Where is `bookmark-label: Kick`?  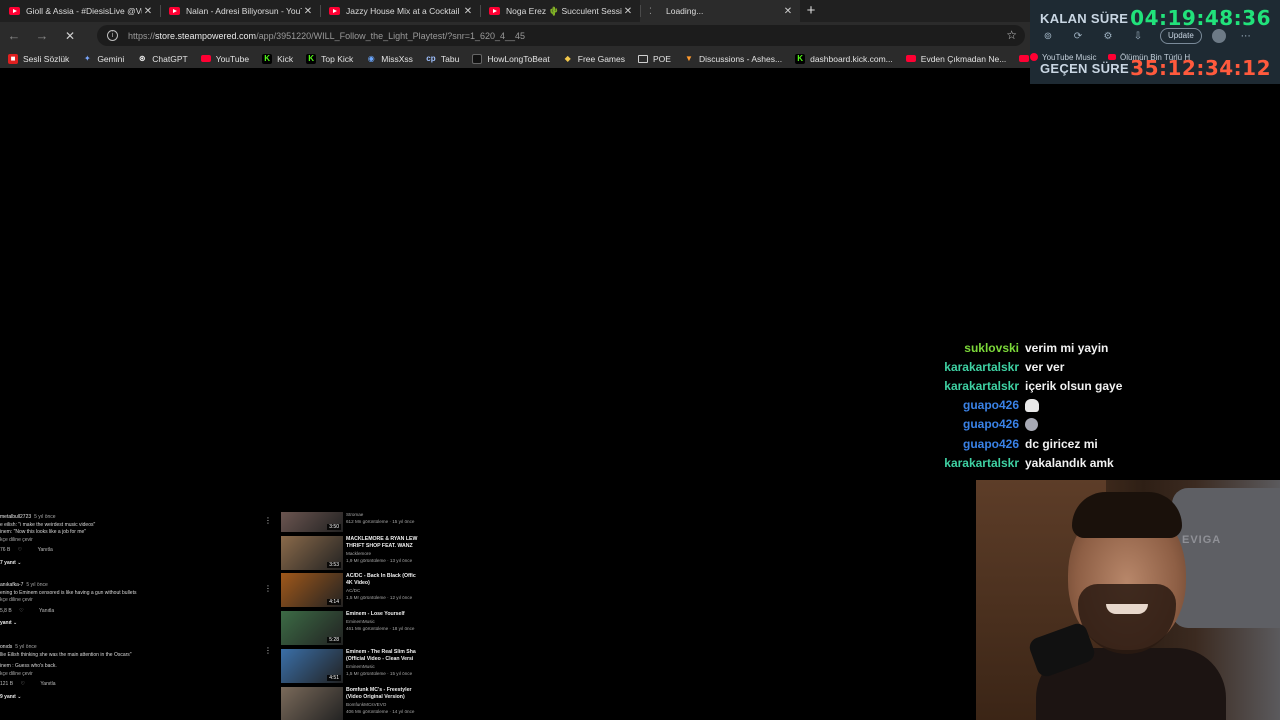
bookmark-label: Kick is located at coordinates (285, 58).